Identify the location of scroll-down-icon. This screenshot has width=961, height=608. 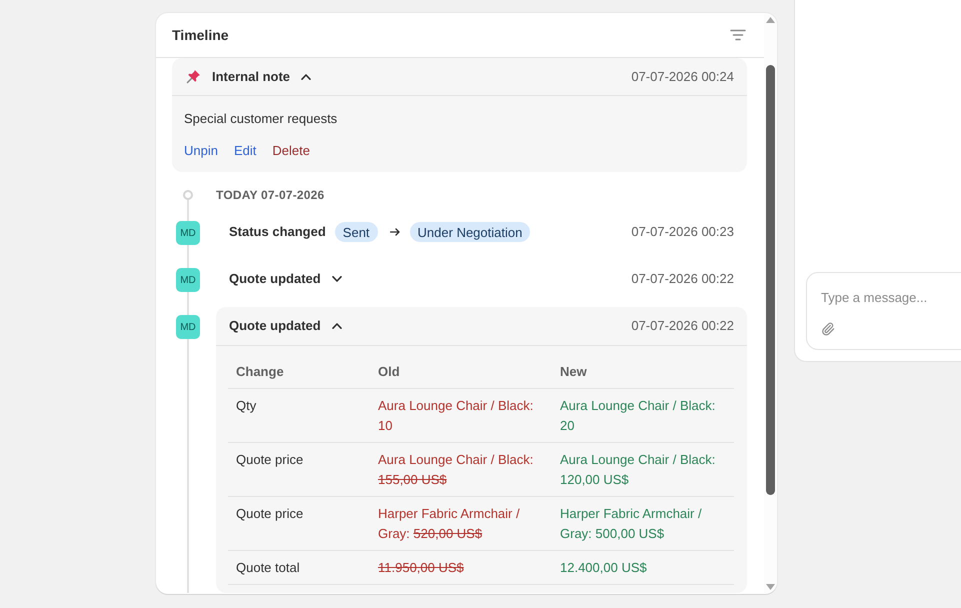
(770, 587).